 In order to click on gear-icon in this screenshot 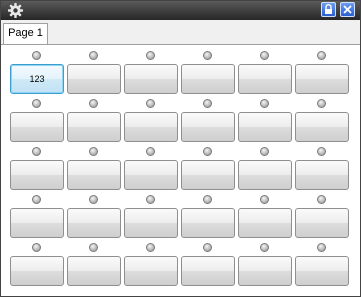, I will do `click(15, 10)`.